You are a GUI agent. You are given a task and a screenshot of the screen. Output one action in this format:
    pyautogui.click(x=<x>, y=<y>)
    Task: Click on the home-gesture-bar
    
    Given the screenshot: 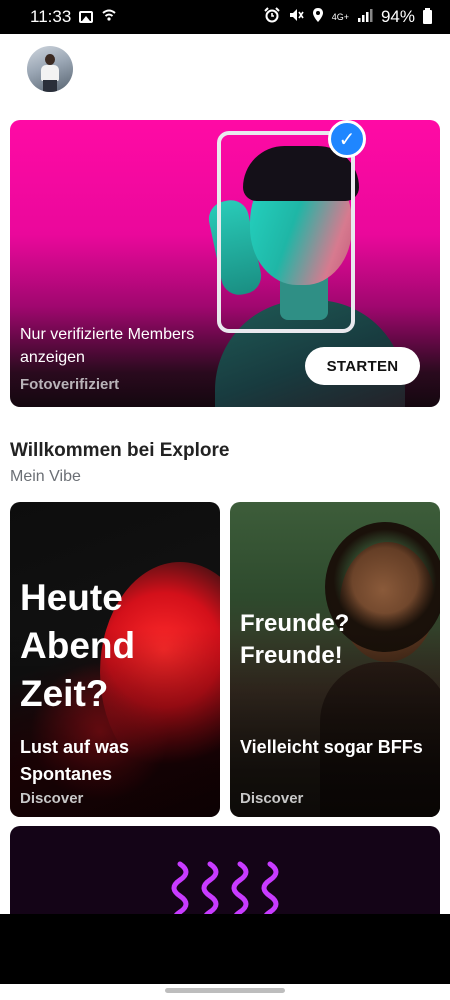 What is the action you would take?
    pyautogui.click(x=225, y=990)
    